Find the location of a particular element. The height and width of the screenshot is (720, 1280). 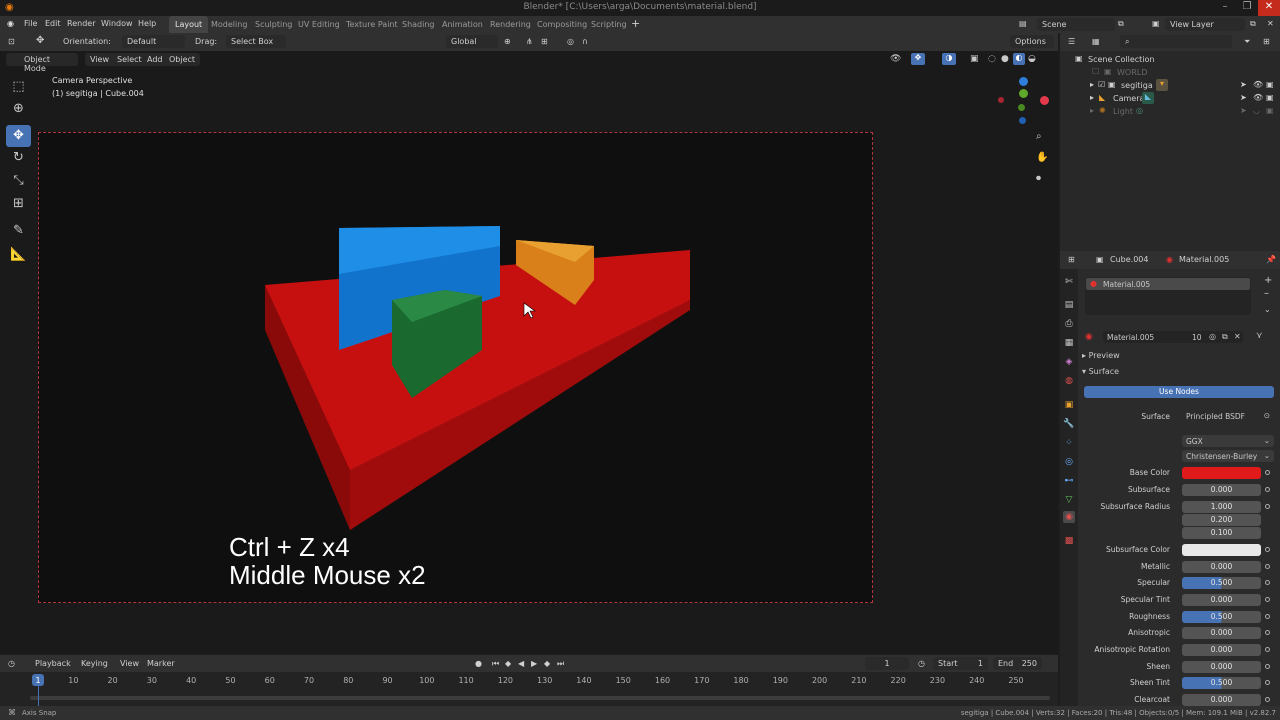

material-browse-icon: ◉ is located at coordinates (1089, 337).